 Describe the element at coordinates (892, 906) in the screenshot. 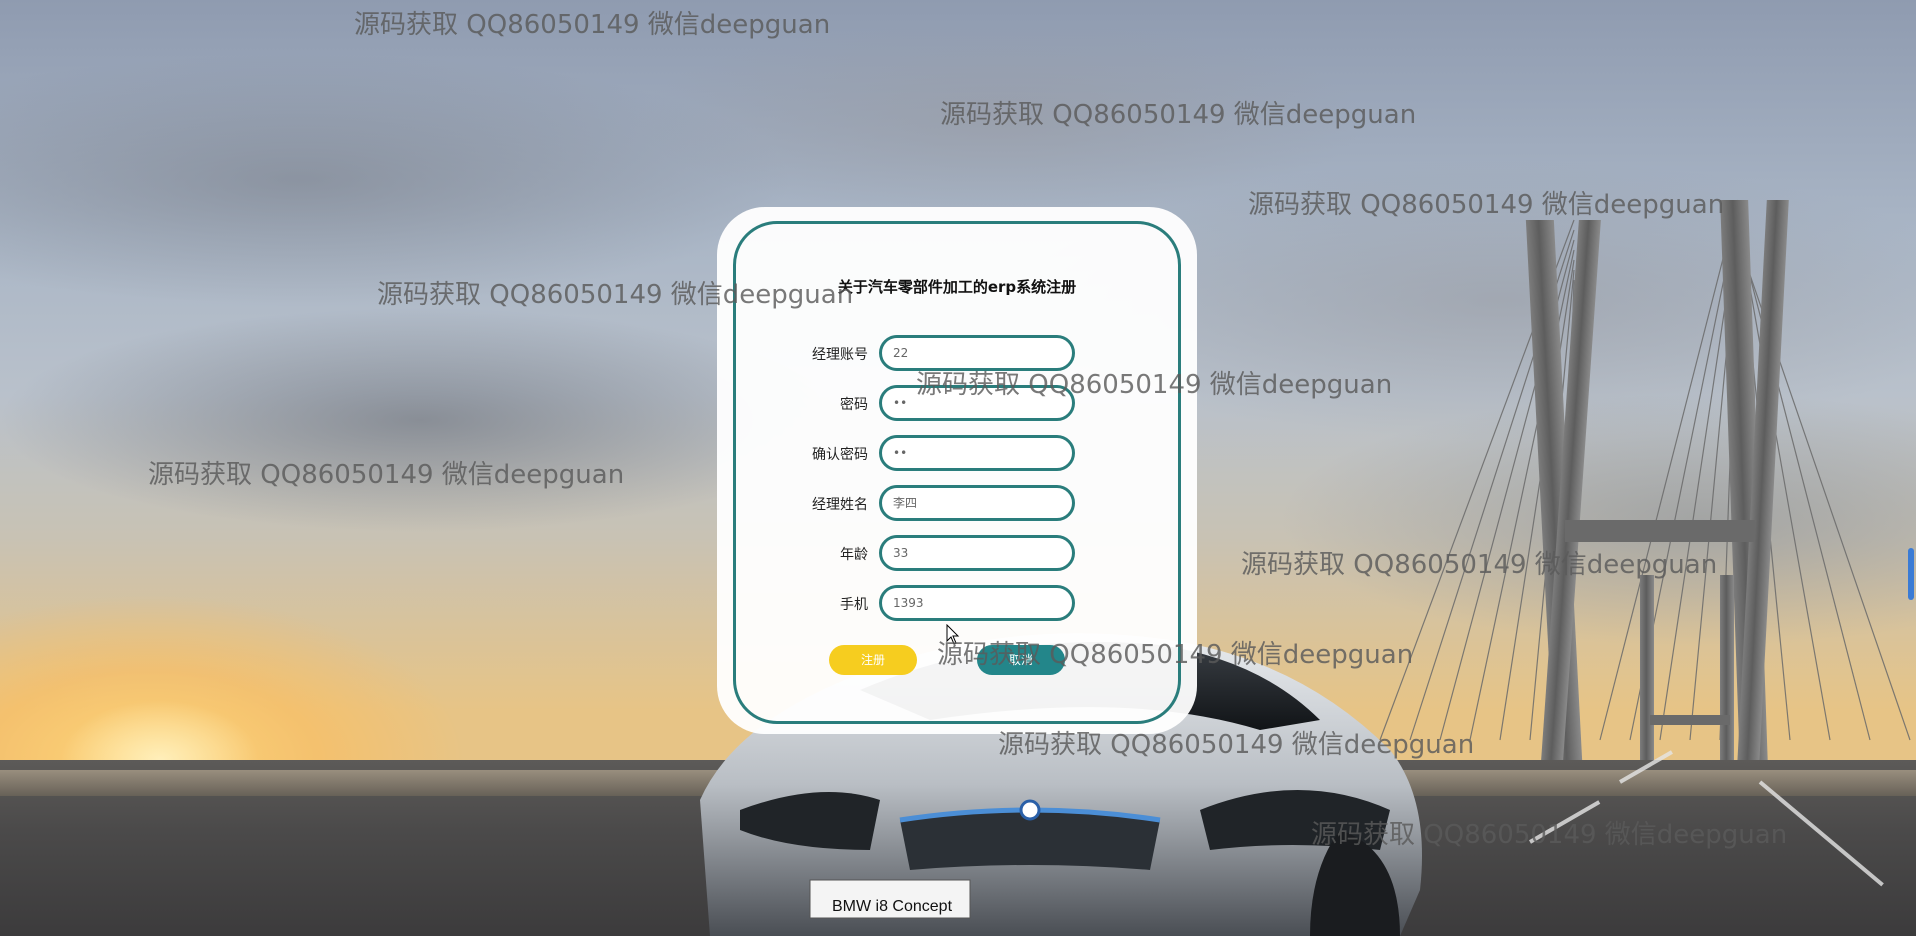

I see `car-badge: BMW i8 Concept` at that location.